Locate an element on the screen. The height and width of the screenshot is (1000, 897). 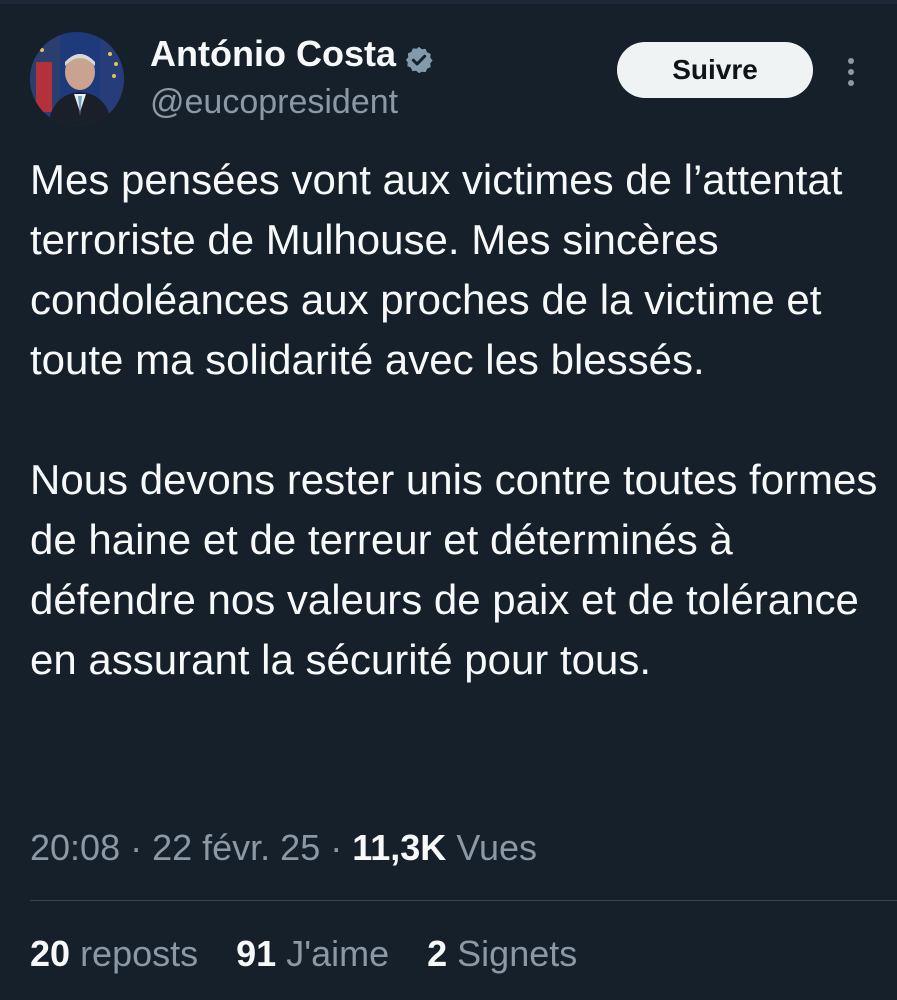
reposts-label: reposts is located at coordinates (139, 953).